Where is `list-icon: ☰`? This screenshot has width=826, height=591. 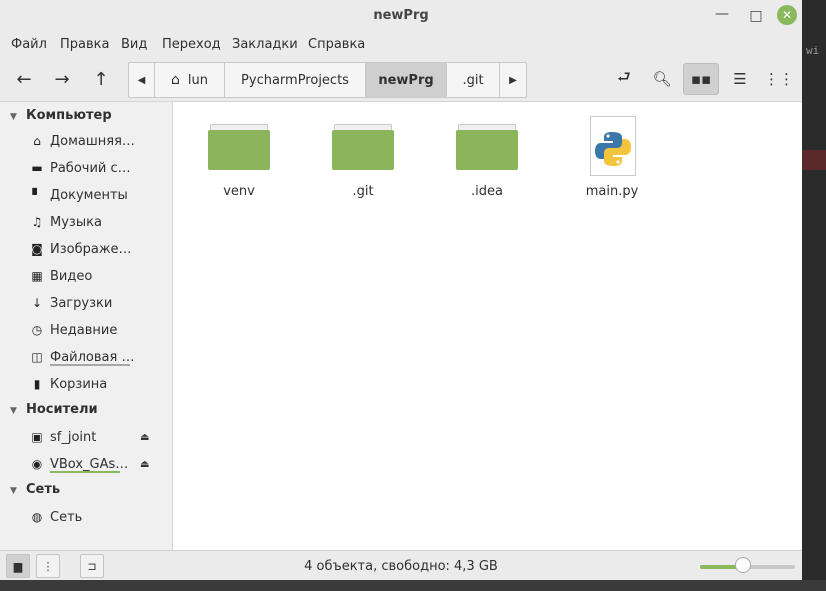 list-icon: ☰ is located at coordinates (740, 79).